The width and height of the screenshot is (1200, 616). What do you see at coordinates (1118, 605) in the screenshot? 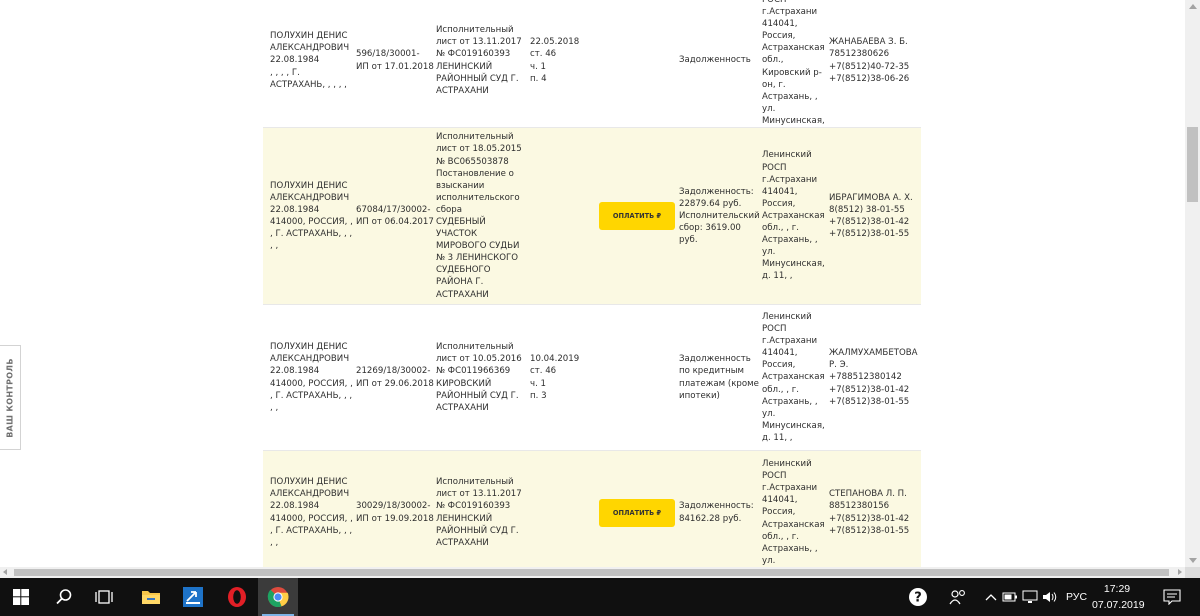
I see `clock-date: 07.07.2019` at bounding box center [1118, 605].